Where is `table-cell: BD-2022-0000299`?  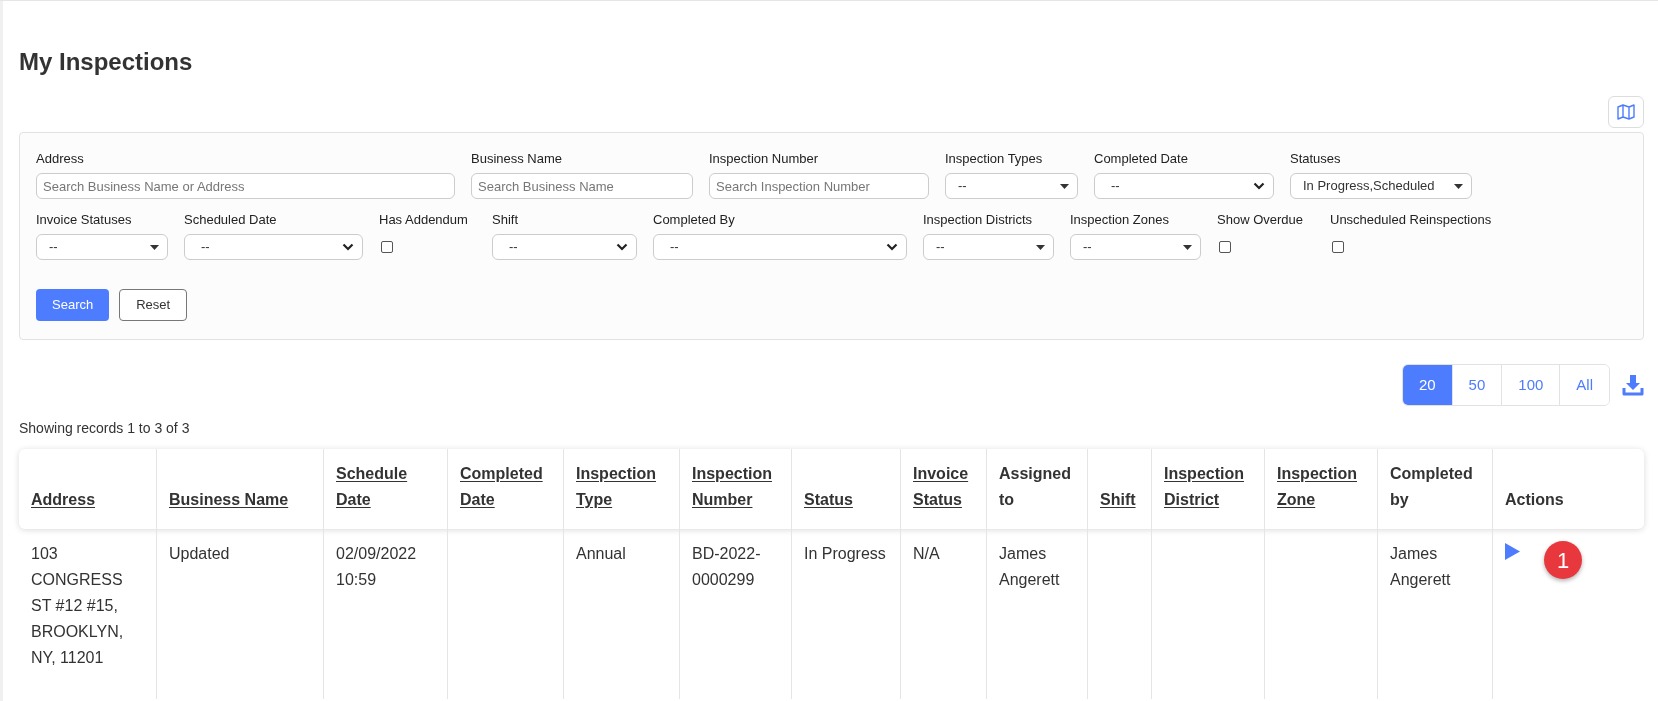 table-cell: BD-2022-0000299 is located at coordinates (726, 566).